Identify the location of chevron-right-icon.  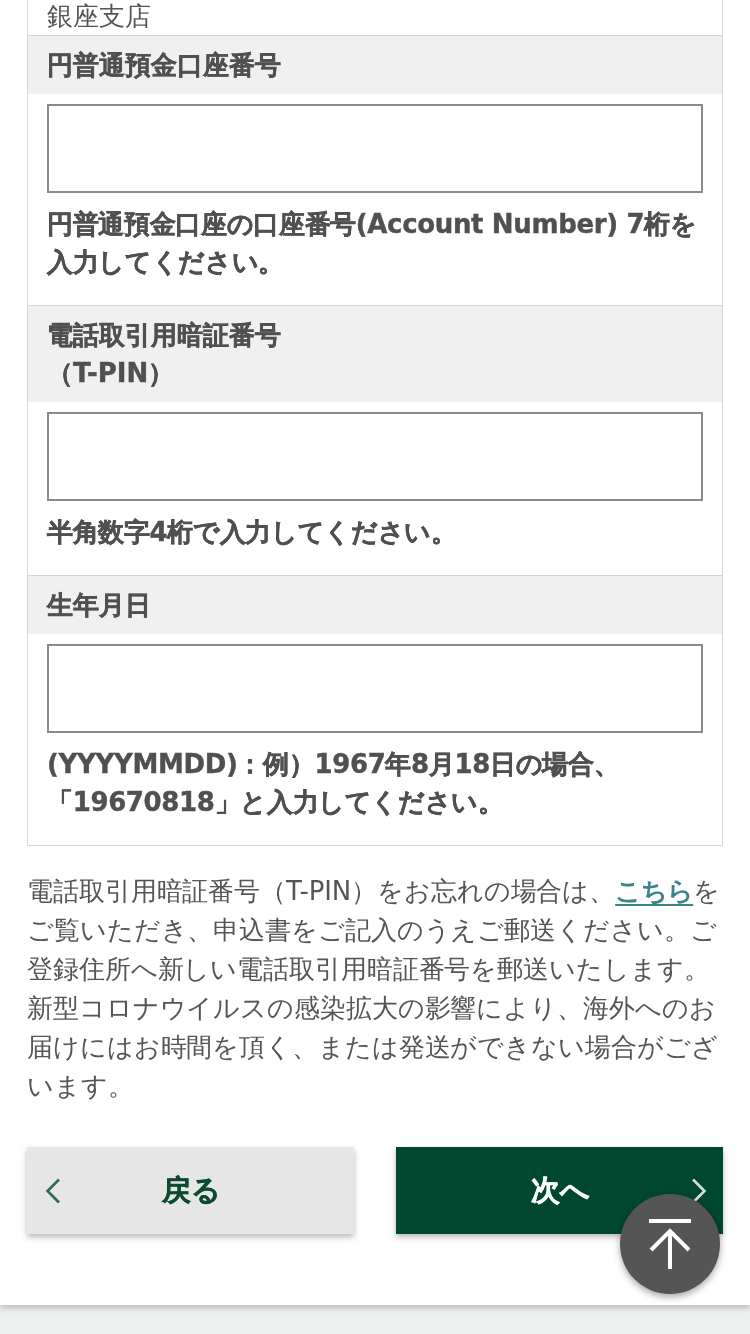
(699, 1190).